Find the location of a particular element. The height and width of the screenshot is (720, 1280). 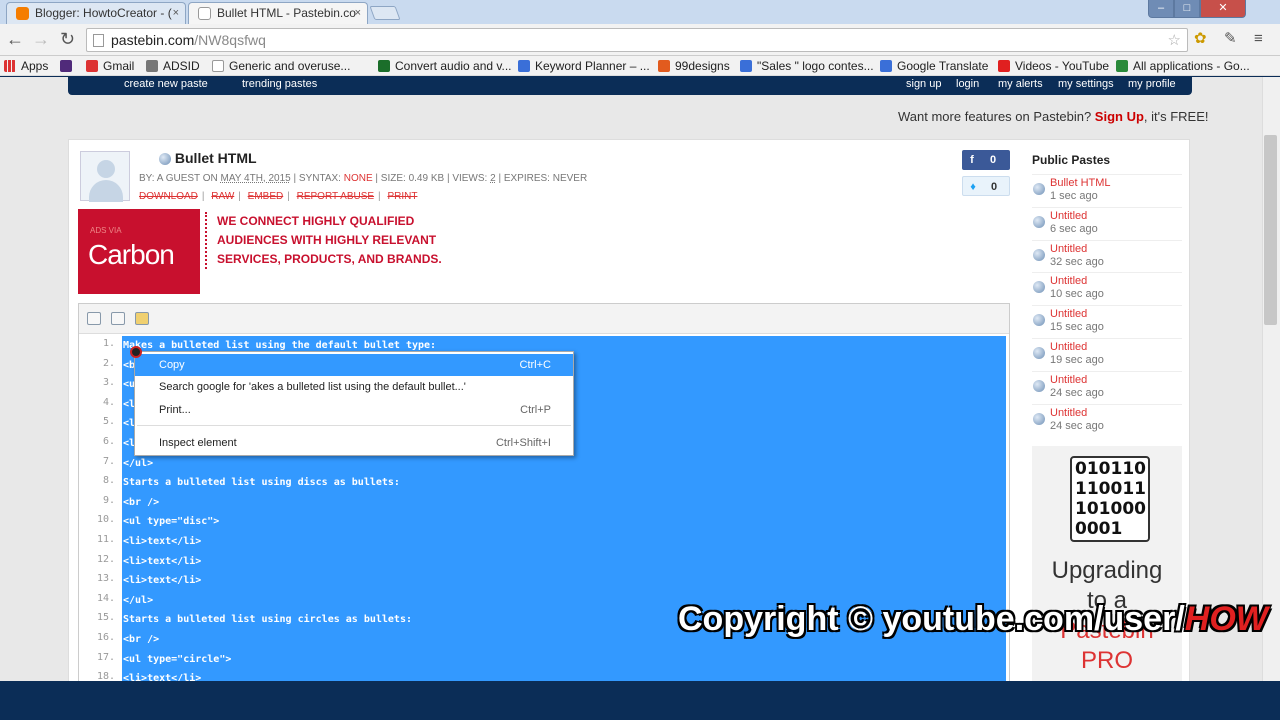

report-abuse-link: REPORT ABUSE is located at coordinates (335, 196).